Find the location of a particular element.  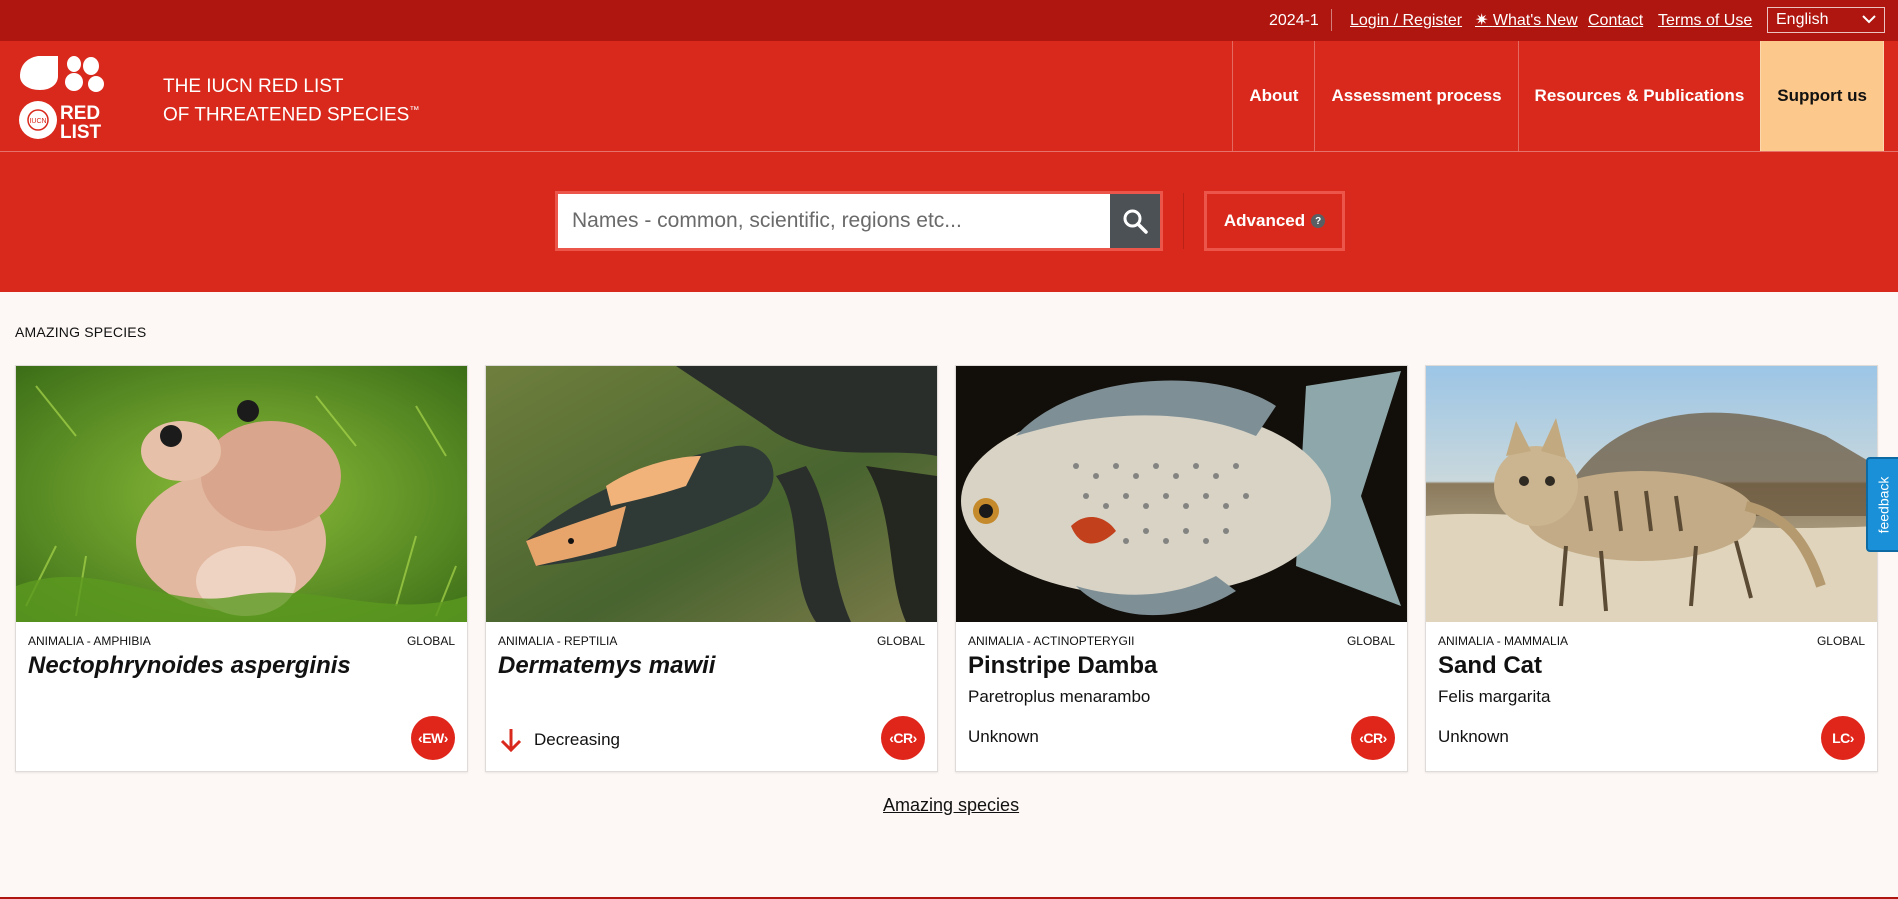

language-select: English is located at coordinates (1826, 20).